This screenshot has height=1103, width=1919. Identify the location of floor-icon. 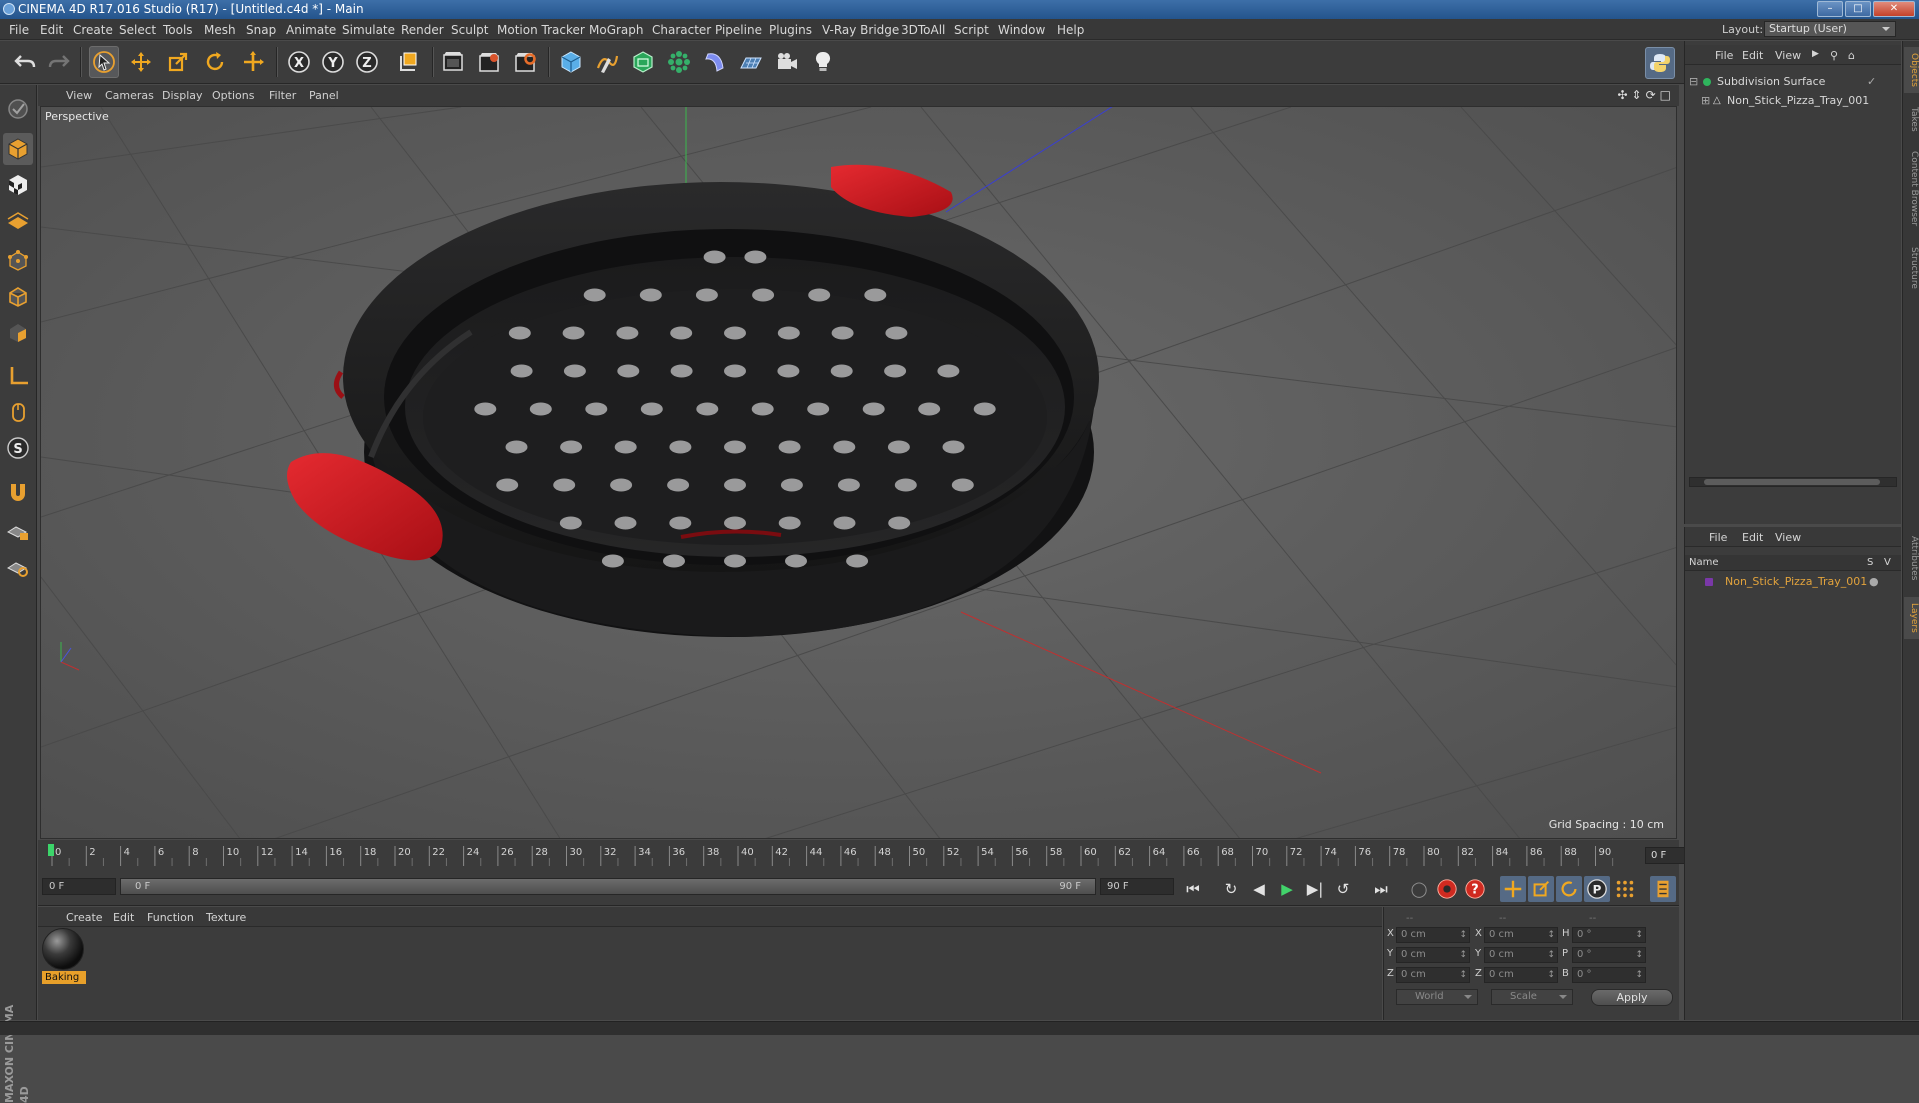
(751, 62).